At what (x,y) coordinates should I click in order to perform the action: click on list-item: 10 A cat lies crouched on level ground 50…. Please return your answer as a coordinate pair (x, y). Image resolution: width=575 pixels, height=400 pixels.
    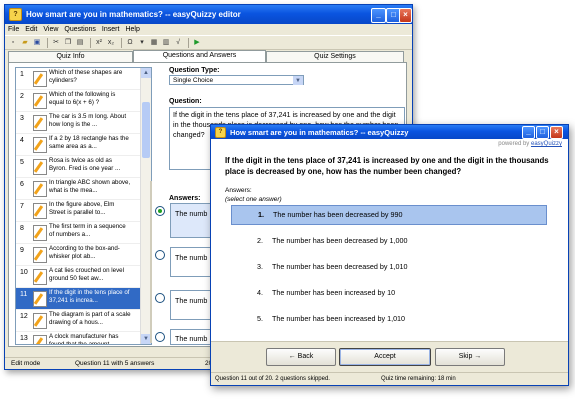
    Looking at the image, I should click on (83, 277).